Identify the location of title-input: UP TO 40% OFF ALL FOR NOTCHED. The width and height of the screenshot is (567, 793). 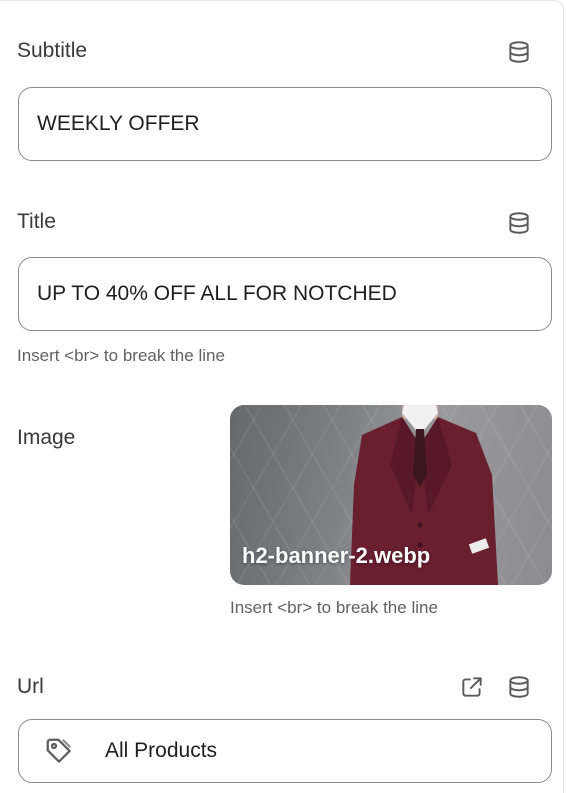
(285, 294).